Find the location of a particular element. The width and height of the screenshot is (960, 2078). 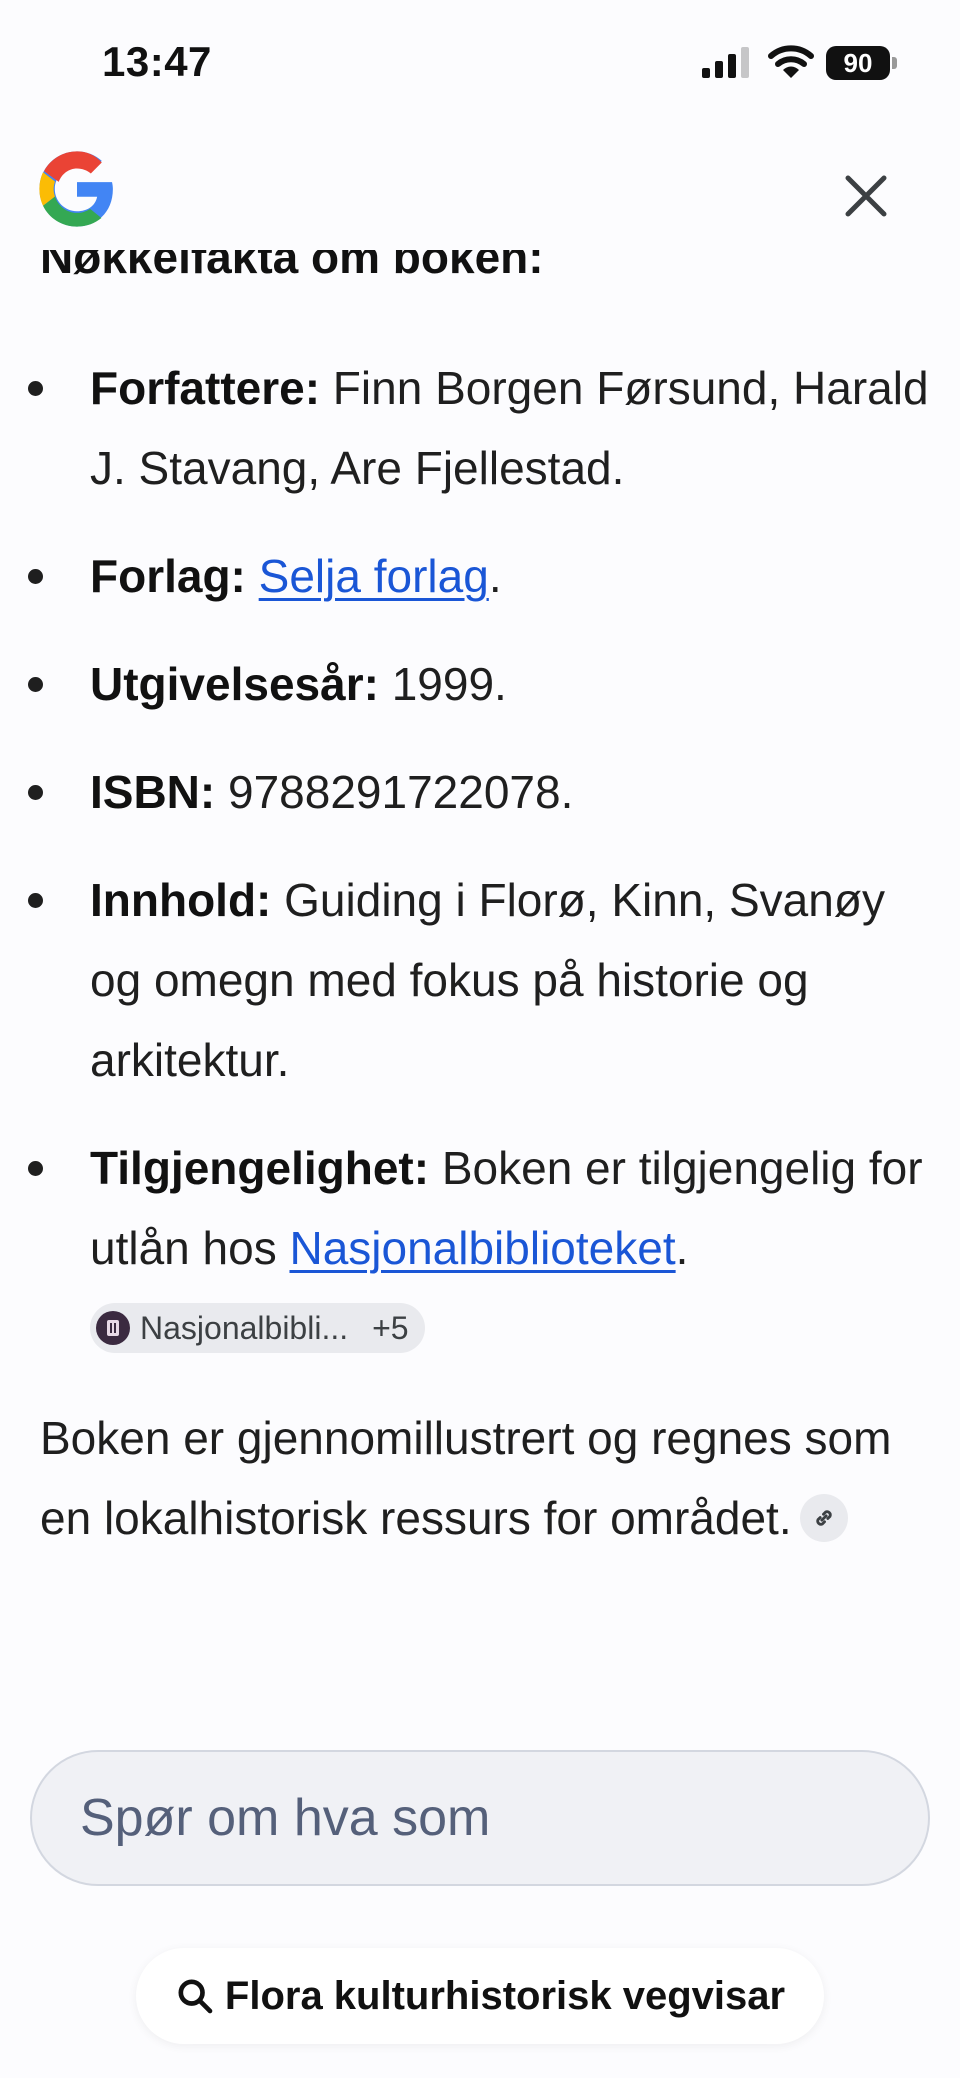

fact-text: 9788291722078. is located at coordinates (394, 792).